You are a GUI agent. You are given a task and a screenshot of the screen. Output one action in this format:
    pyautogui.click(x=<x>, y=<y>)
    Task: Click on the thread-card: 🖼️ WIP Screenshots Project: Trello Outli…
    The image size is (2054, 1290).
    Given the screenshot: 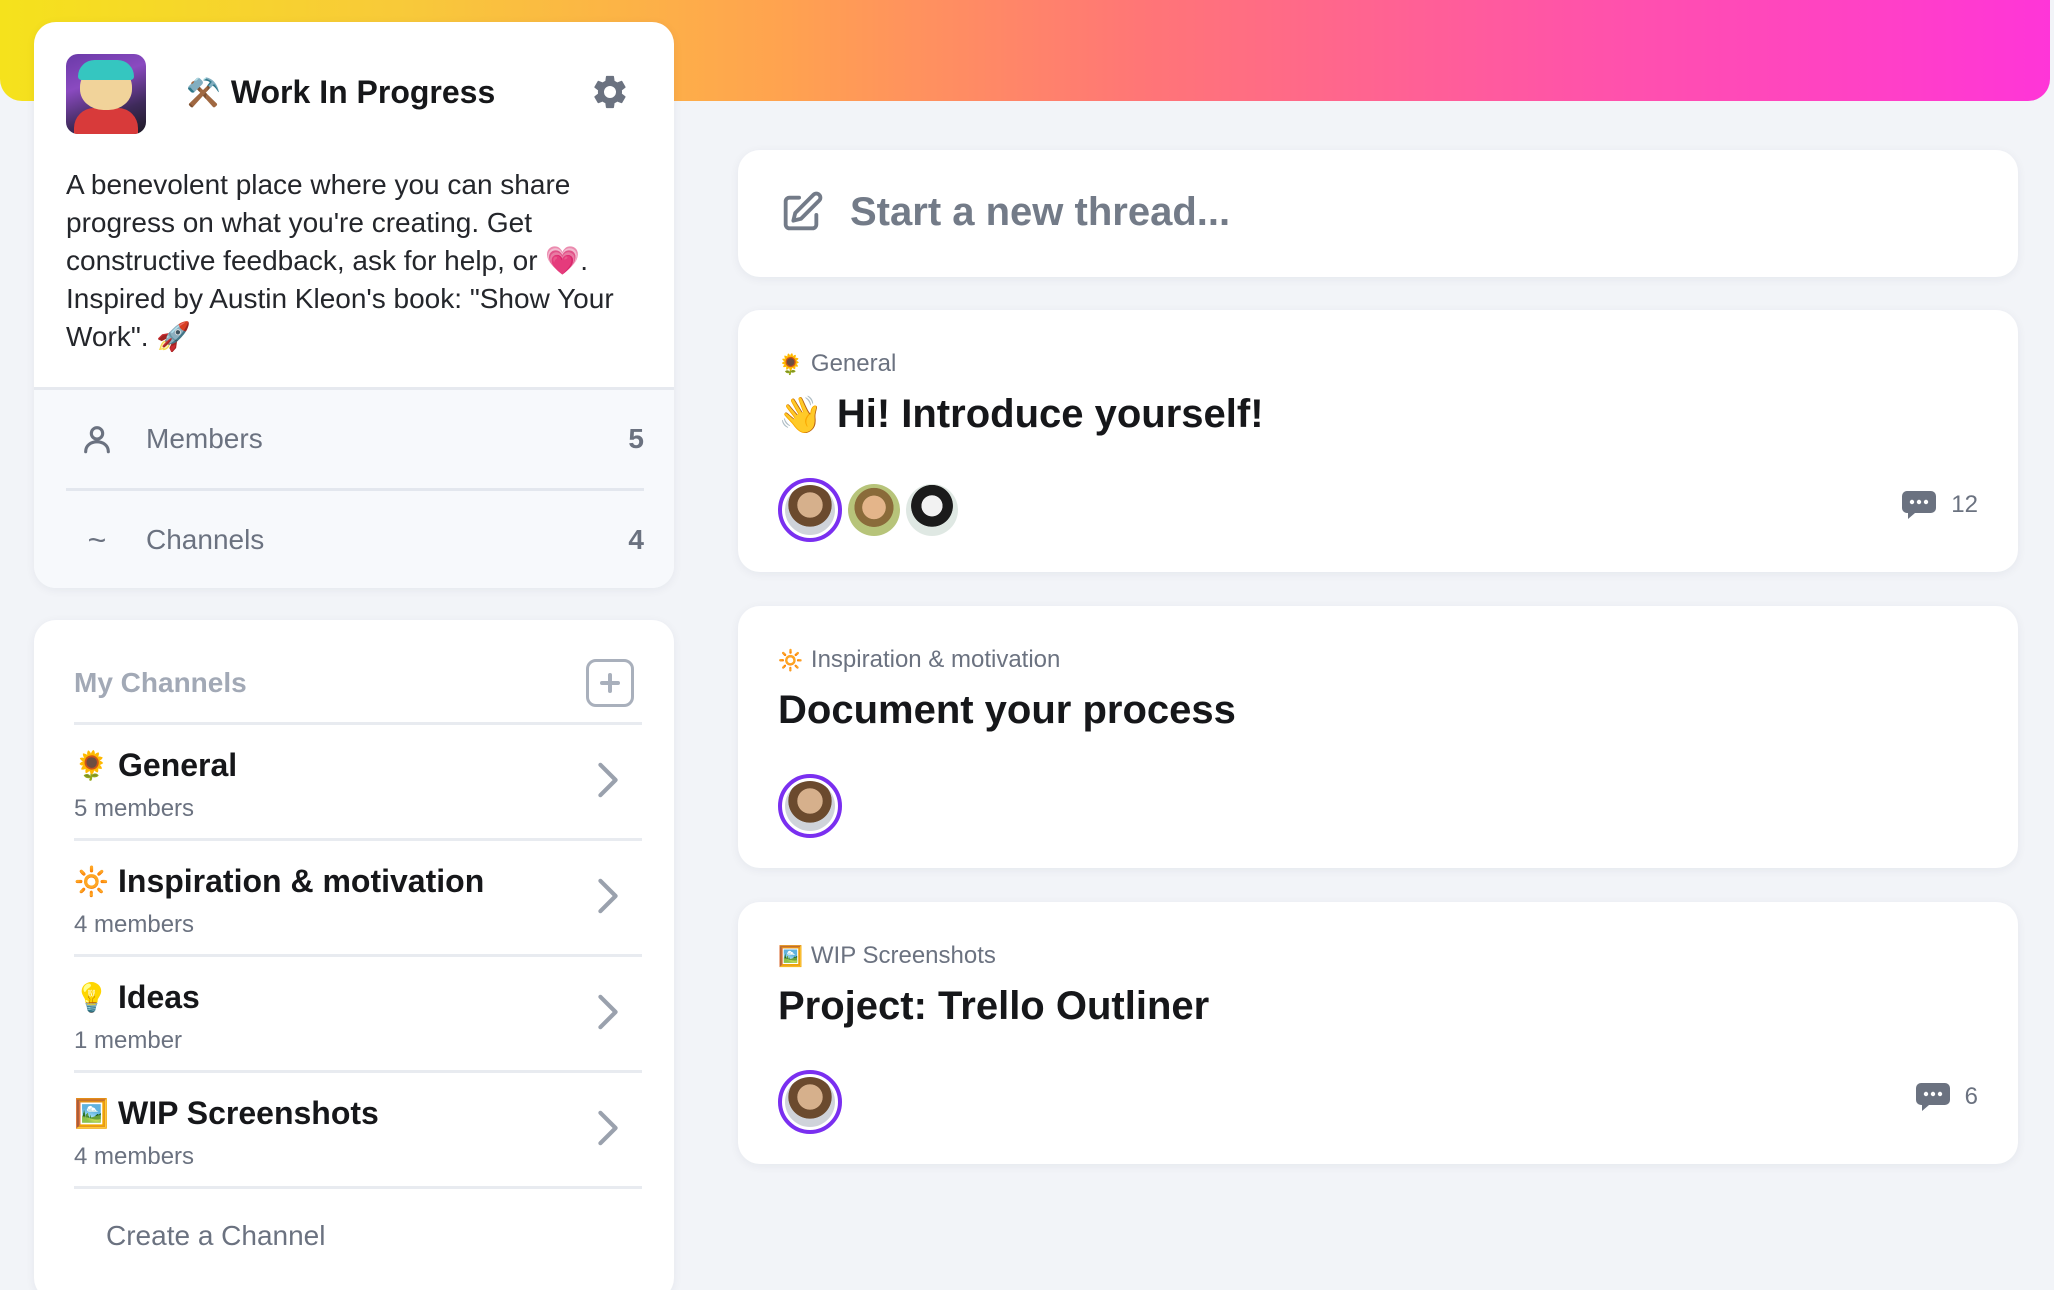 What is the action you would take?
    pyautogui.click(x=1378, y=1033)
    